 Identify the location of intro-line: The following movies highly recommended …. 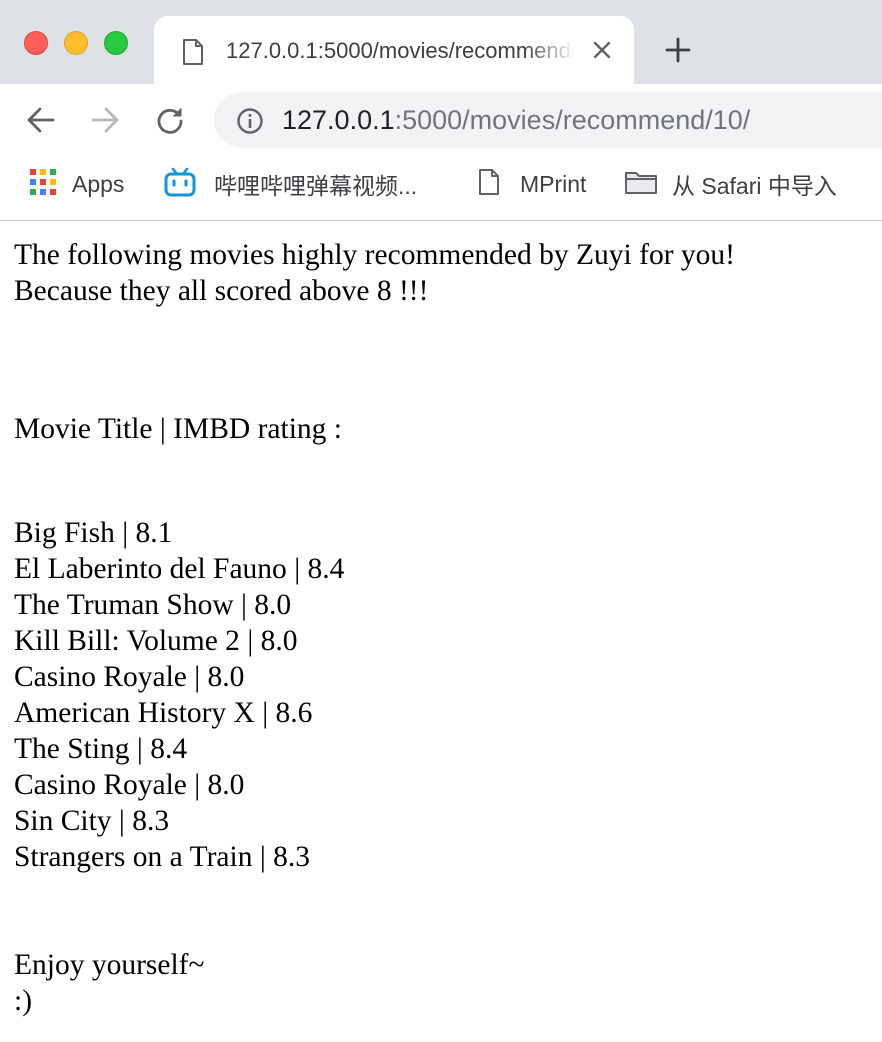
(374, 255).